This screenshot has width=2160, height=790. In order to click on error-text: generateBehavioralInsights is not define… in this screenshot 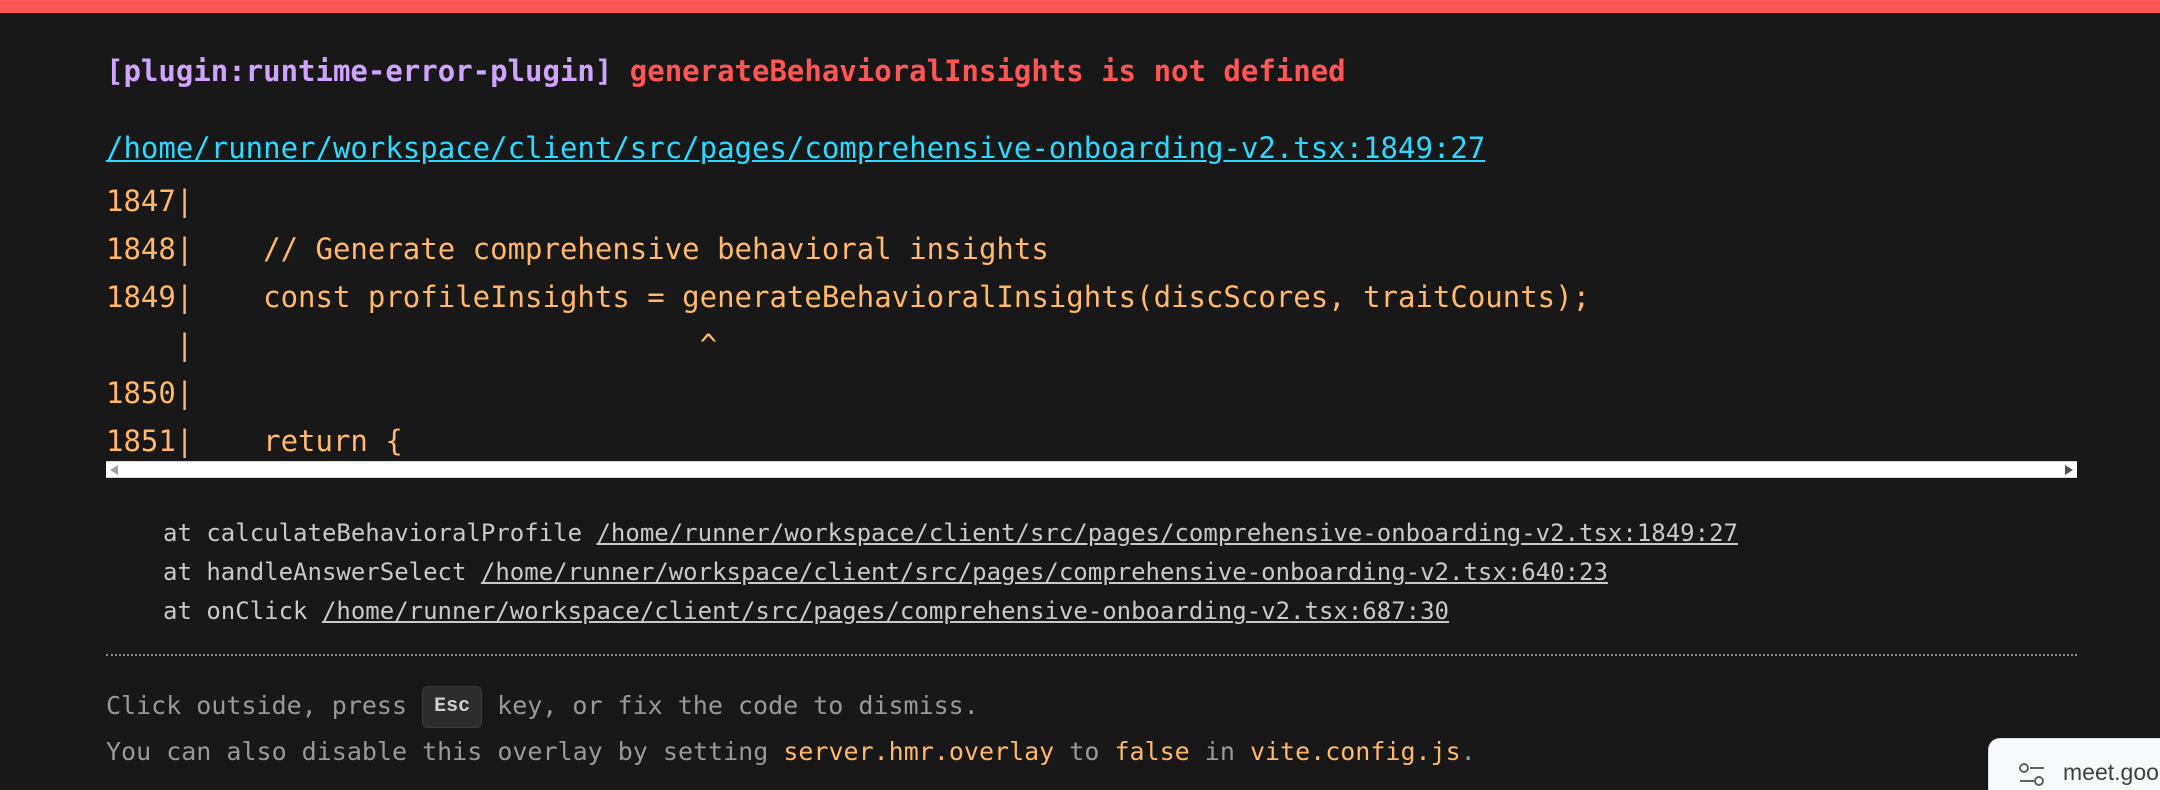, I will do `click(987, 71)`.